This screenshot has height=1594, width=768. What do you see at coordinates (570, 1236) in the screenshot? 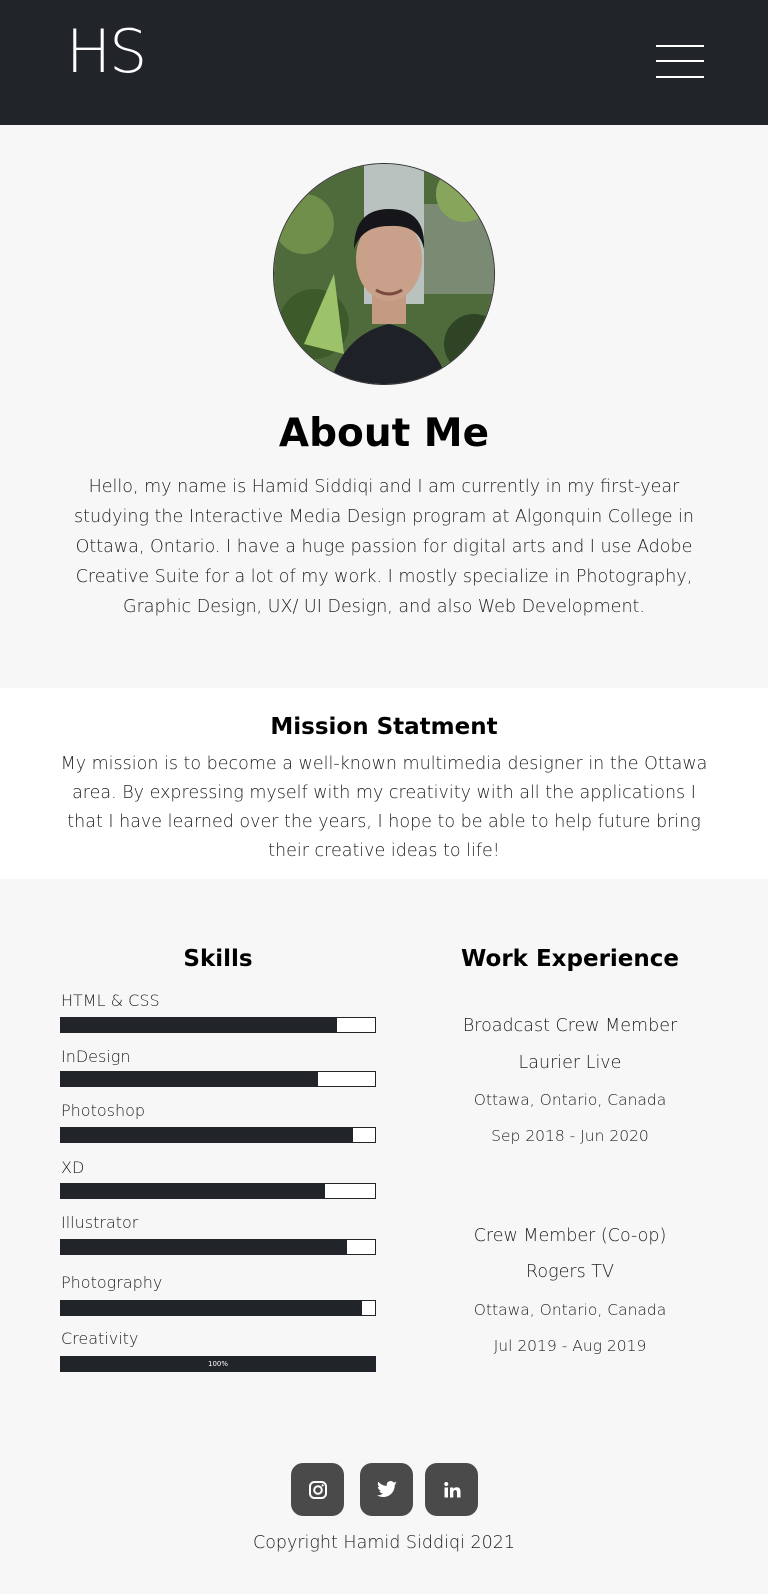
I see `job-role: Crew Member (Co-op)` at bounding box center [570, 1236].